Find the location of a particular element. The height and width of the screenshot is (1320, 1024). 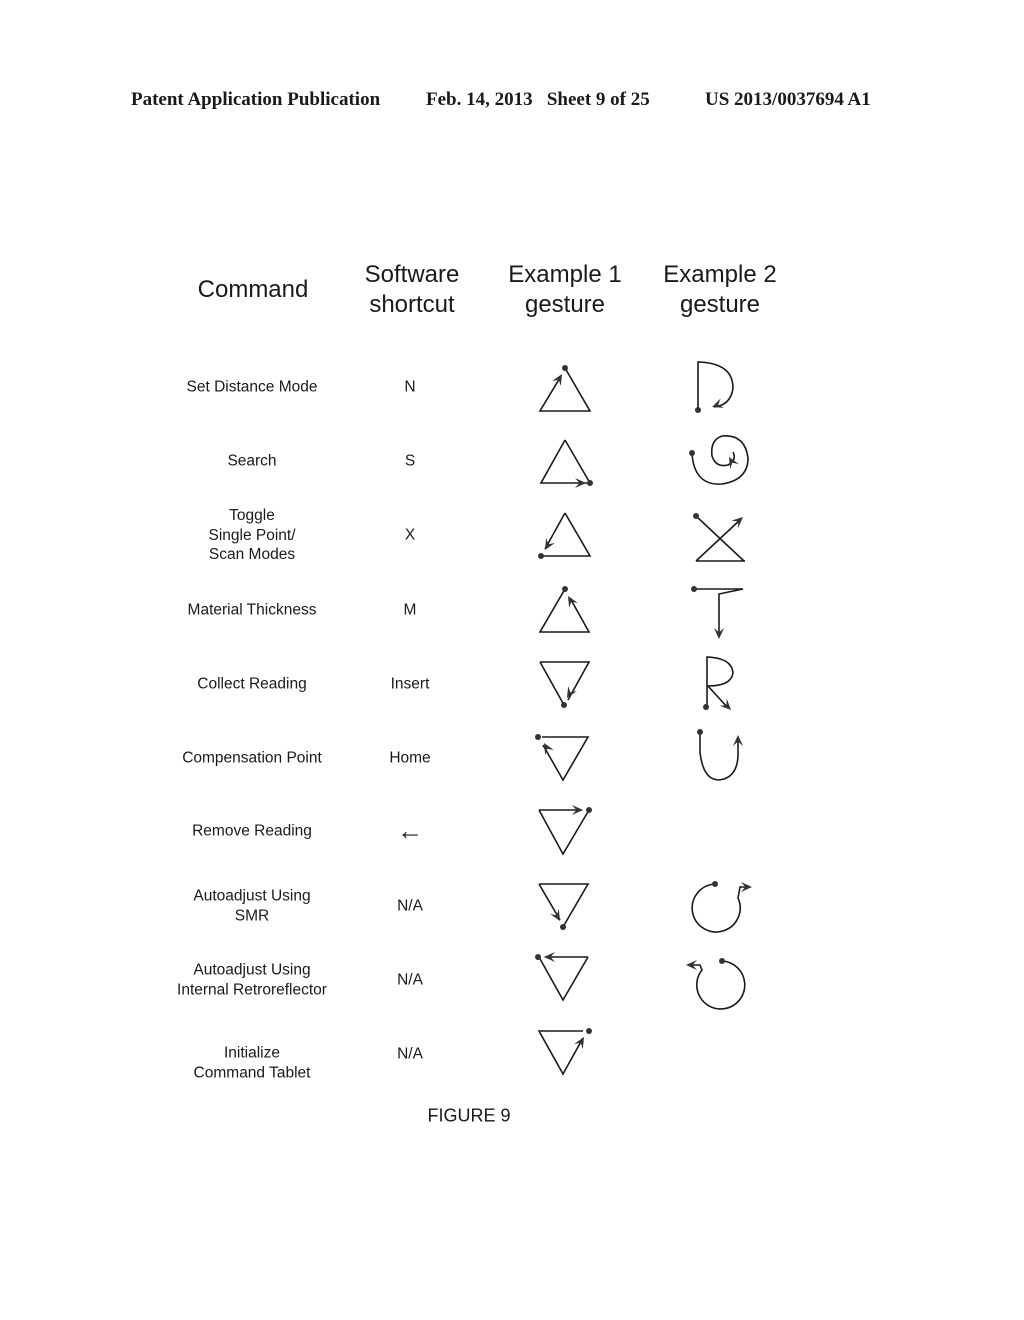

gesture-letter-T-arrow-down-icon is located at coordinates (717, 612).